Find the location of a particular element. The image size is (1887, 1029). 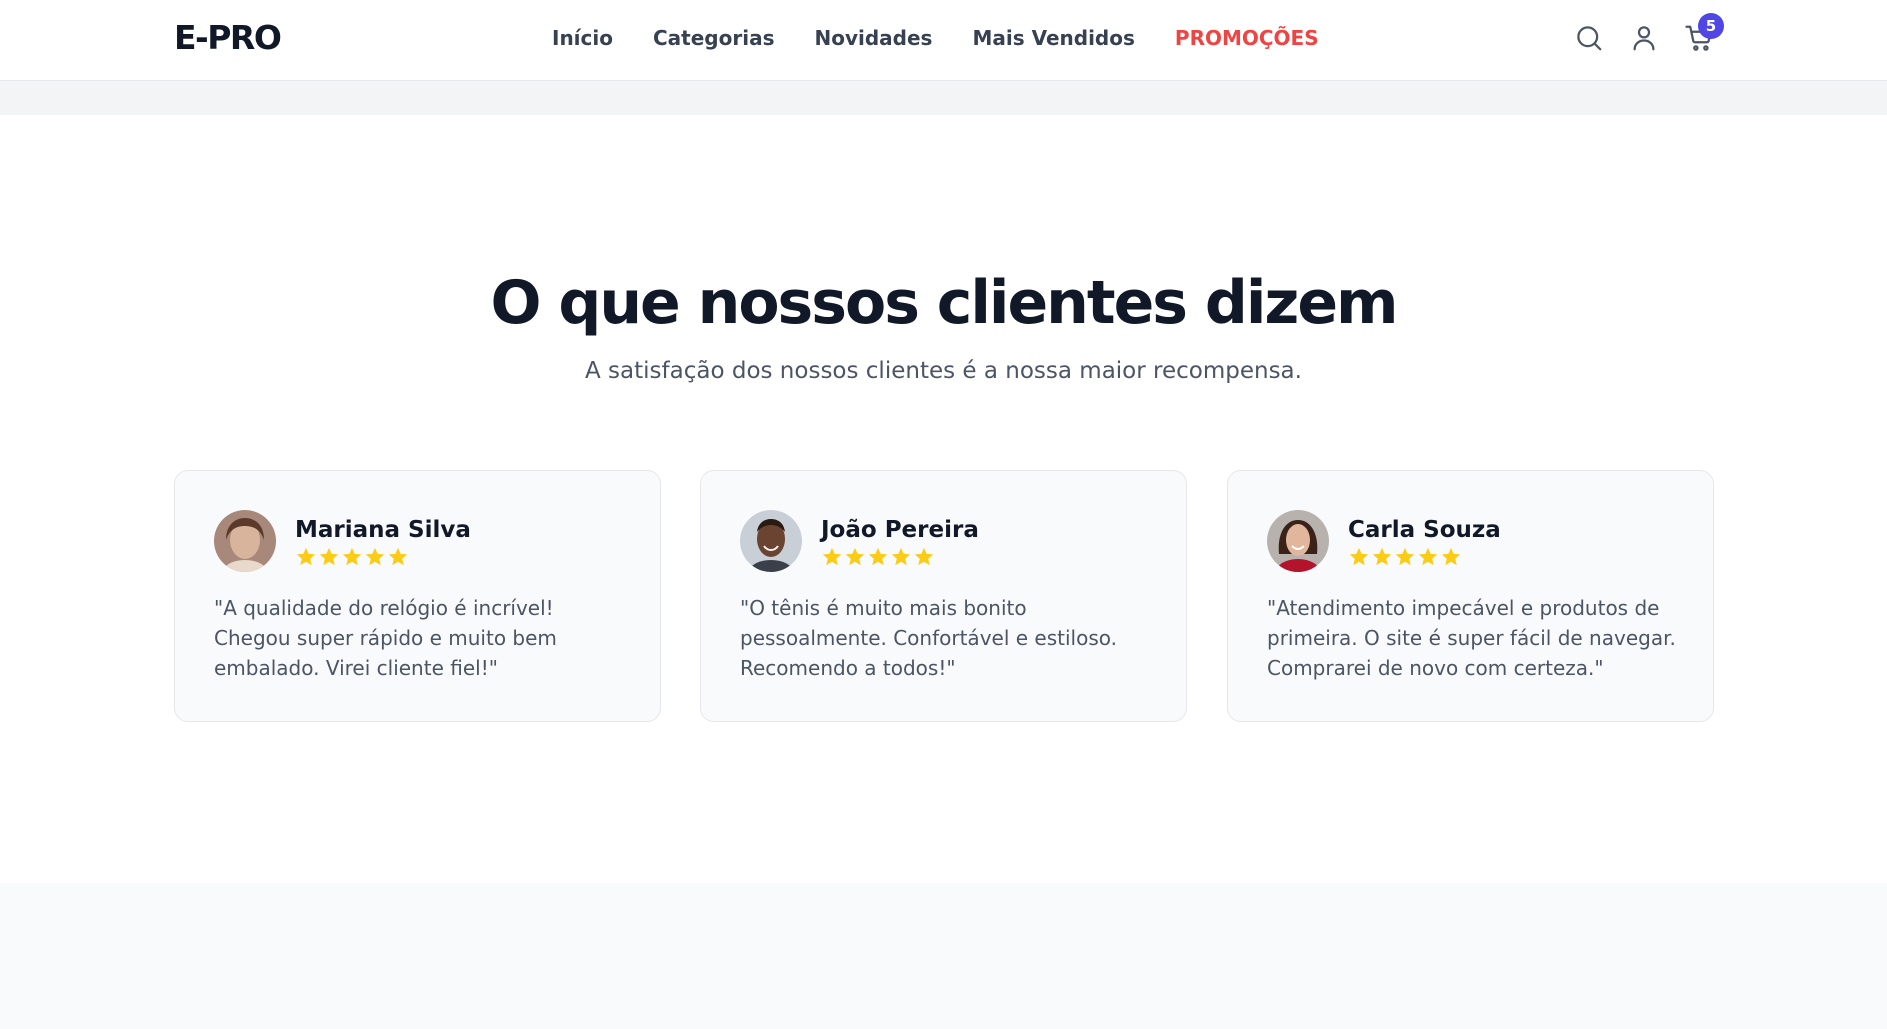

nav-item-mais-vendidos: Mais Vendidos is located at coordinates (1053, 38).